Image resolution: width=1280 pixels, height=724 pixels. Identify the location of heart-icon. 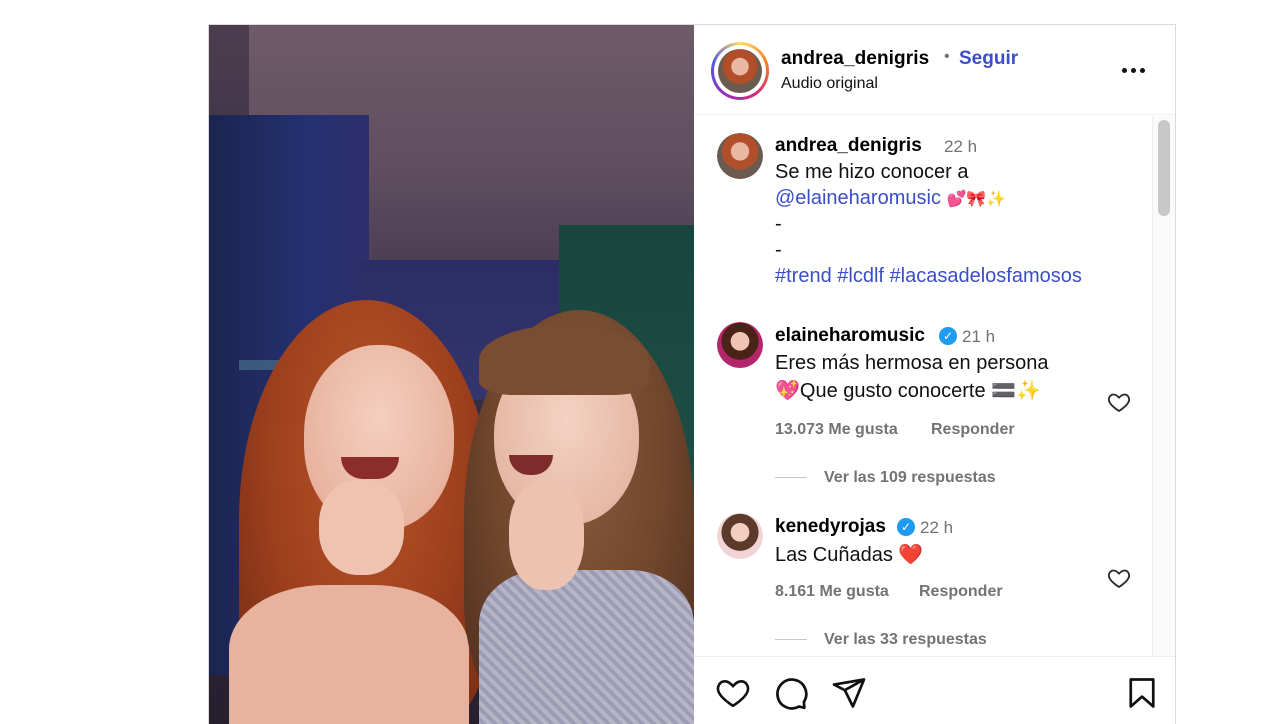
(733, 693).